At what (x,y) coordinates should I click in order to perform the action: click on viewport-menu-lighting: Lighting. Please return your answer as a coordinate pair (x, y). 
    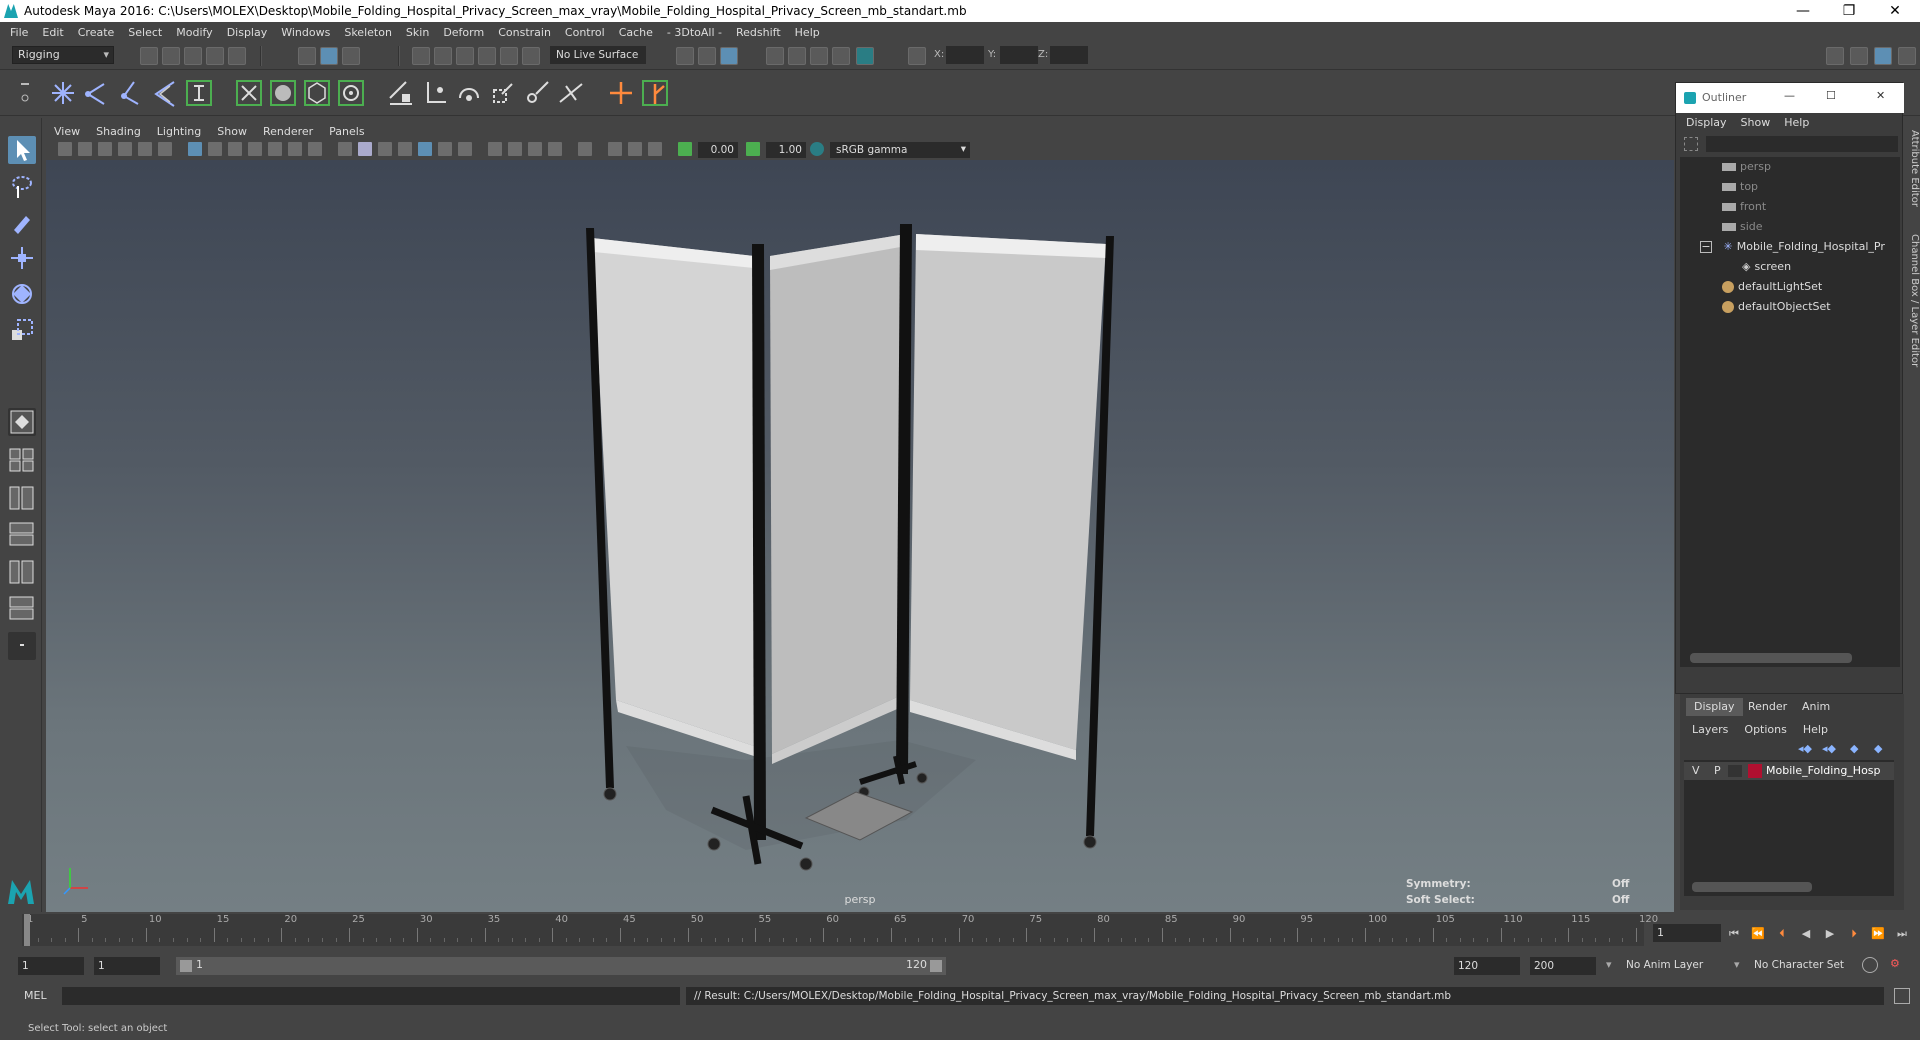
    Looking at the image, I should click on (179, 131).